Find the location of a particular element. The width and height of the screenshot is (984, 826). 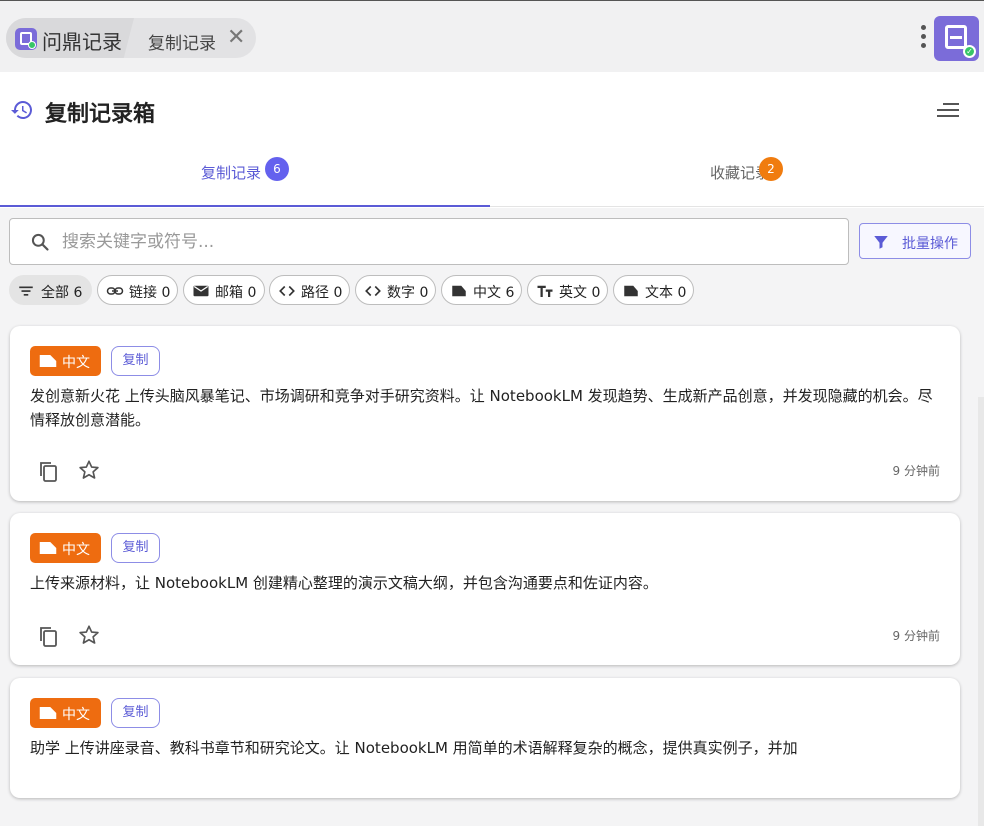

filter-chip-path: 路径 0 is located at coordinates (309, 290).